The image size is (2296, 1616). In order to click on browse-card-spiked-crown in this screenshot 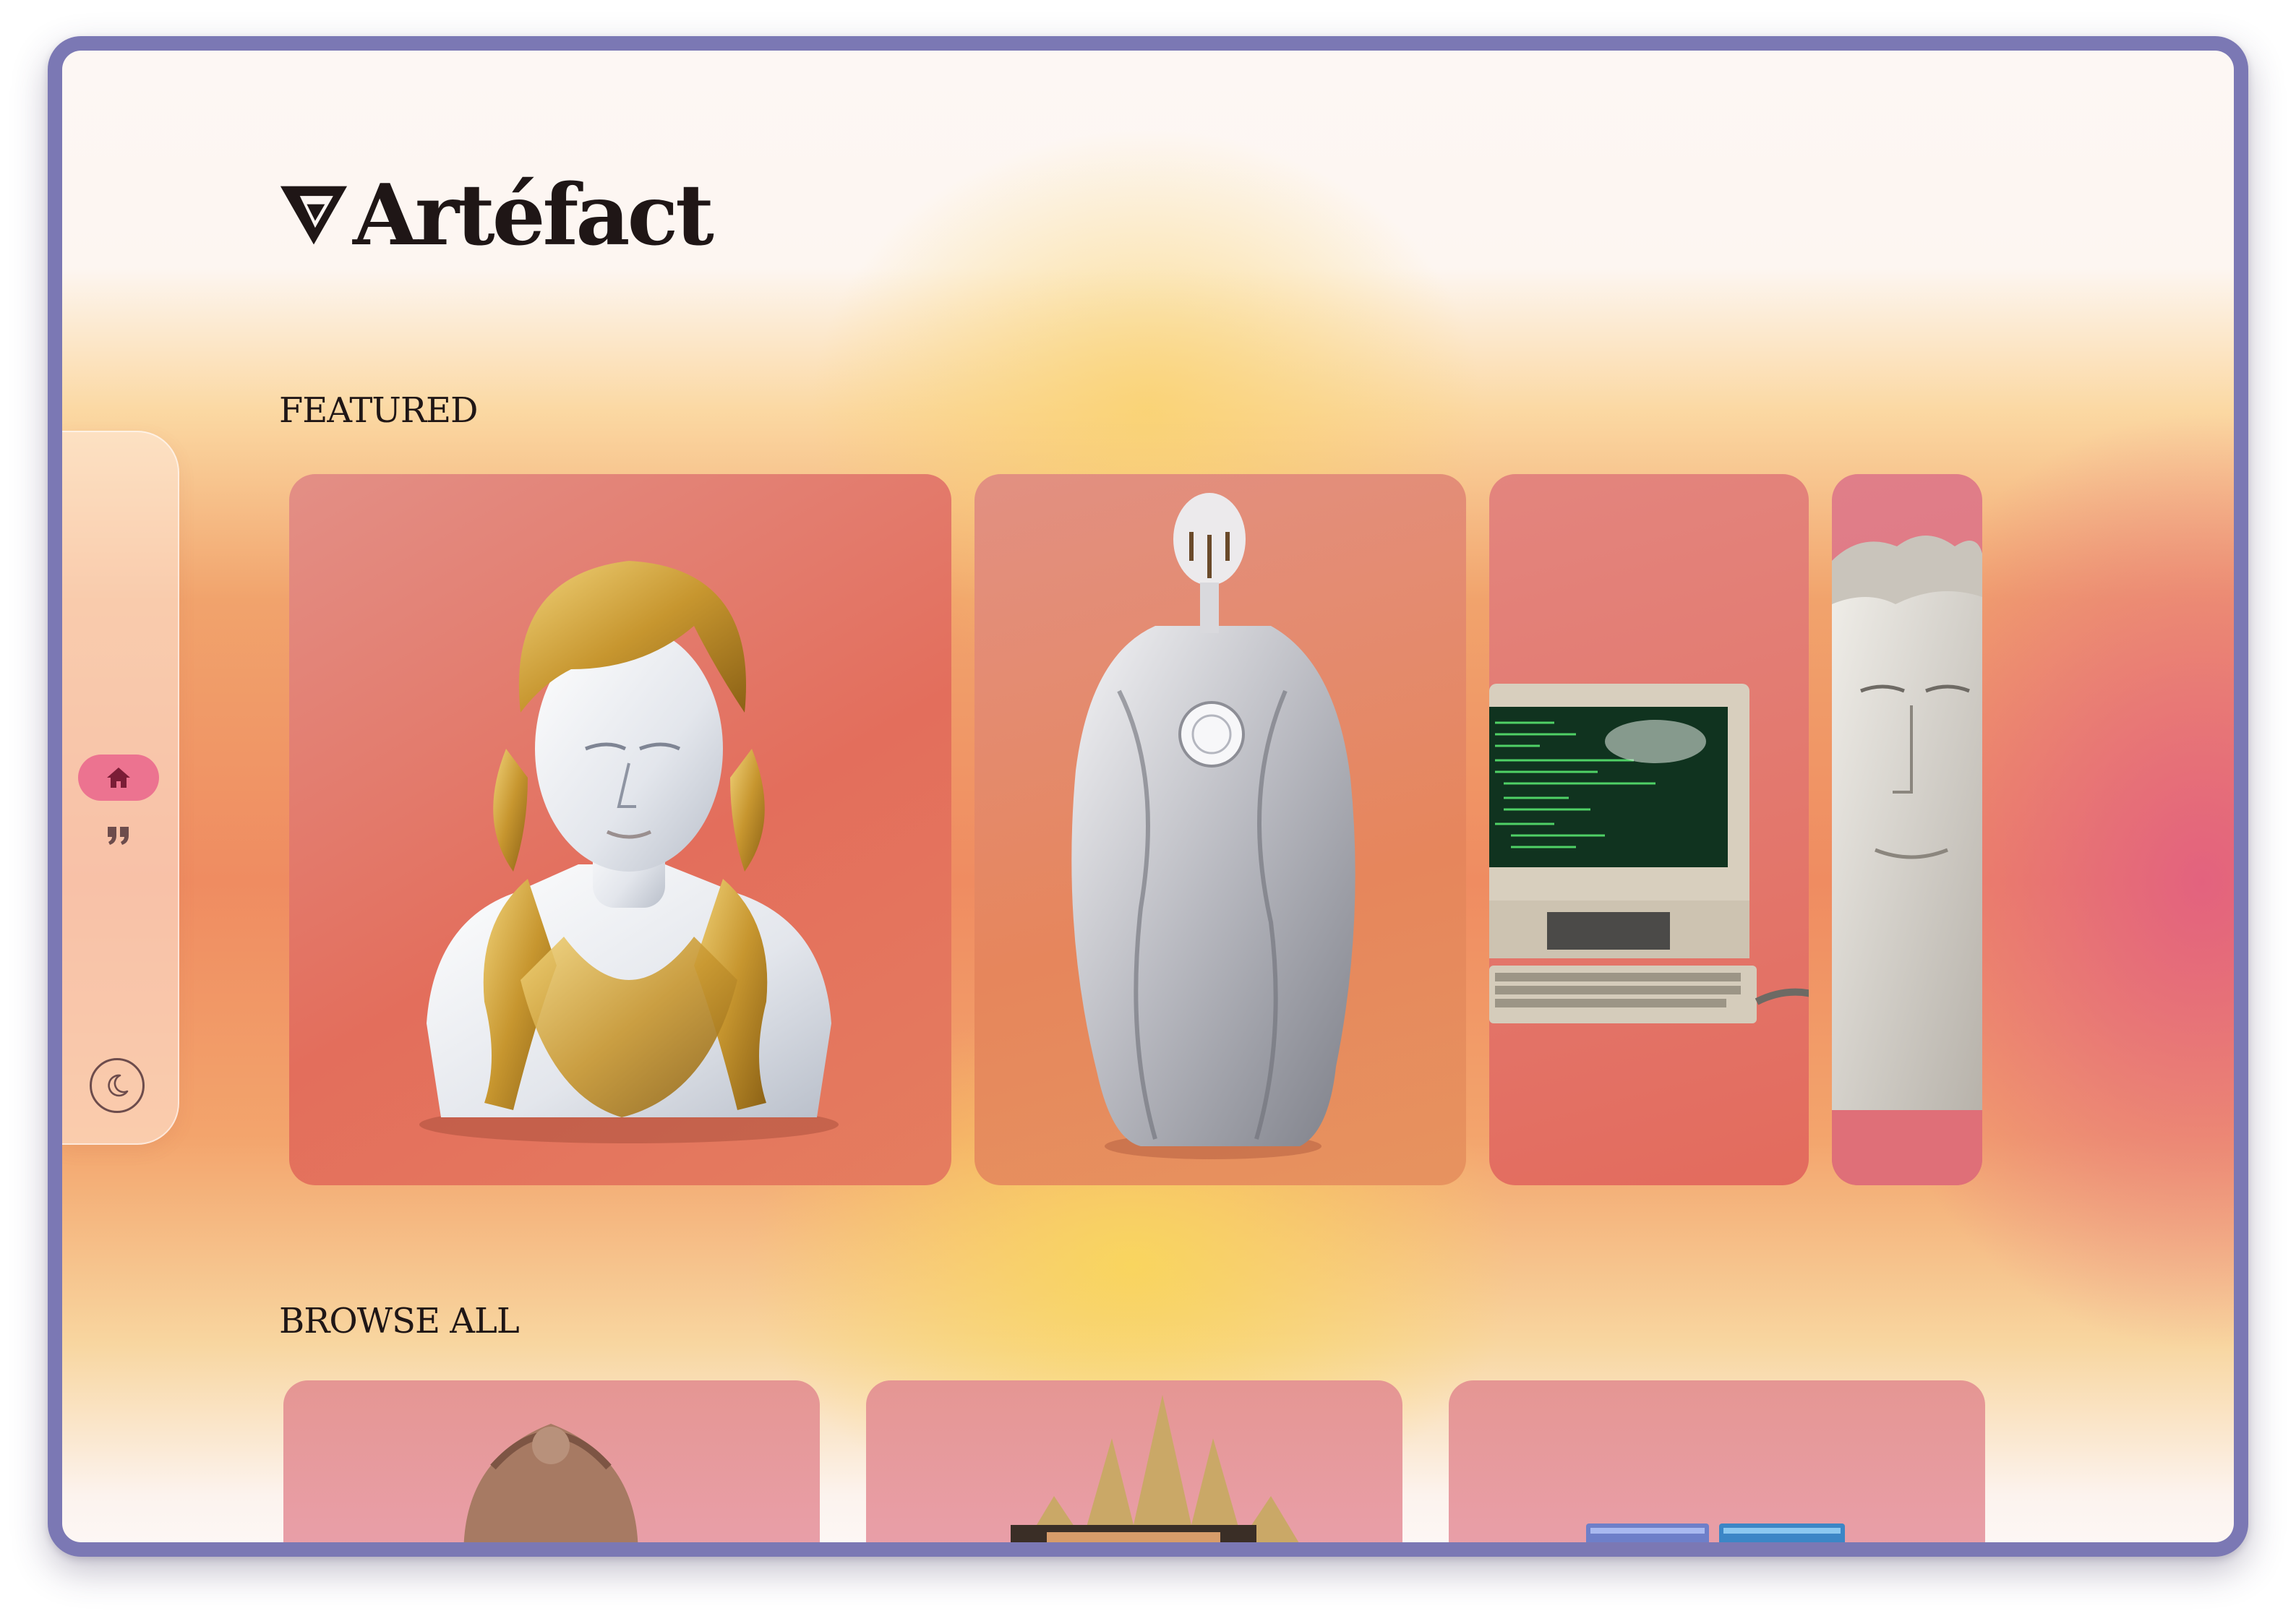, I will do `click(1134, 1461)`.